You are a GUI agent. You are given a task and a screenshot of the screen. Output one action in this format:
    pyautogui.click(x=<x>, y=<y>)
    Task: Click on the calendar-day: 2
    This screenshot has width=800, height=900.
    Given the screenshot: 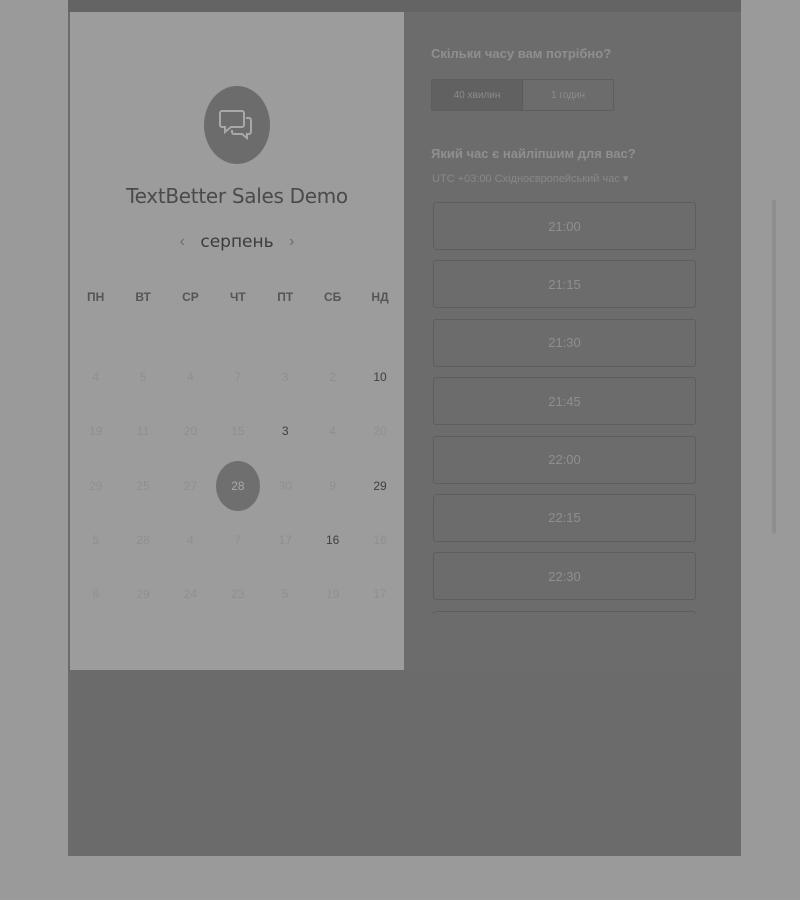 What is the action you would take?
    pyautogui.click(x=332, y=377)
    